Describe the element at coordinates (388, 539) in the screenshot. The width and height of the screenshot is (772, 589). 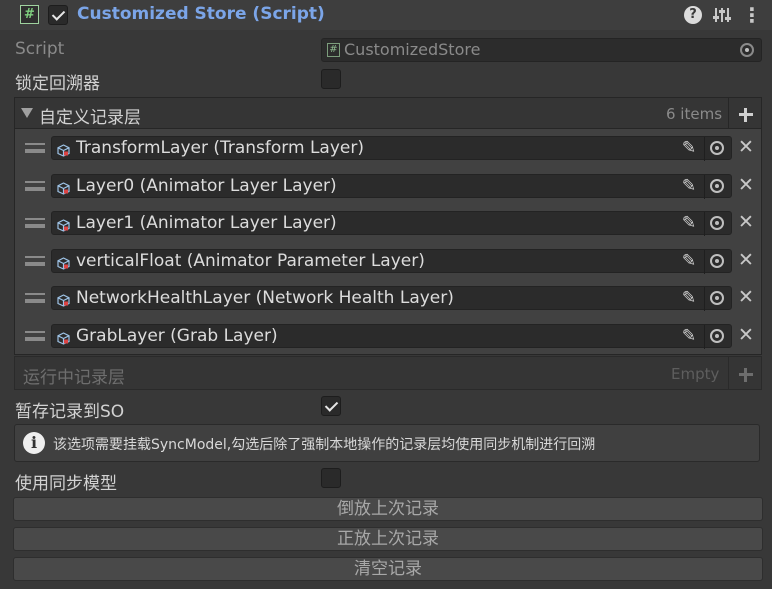
I see `forward-last-record-button: 正放上次记录` at that location.